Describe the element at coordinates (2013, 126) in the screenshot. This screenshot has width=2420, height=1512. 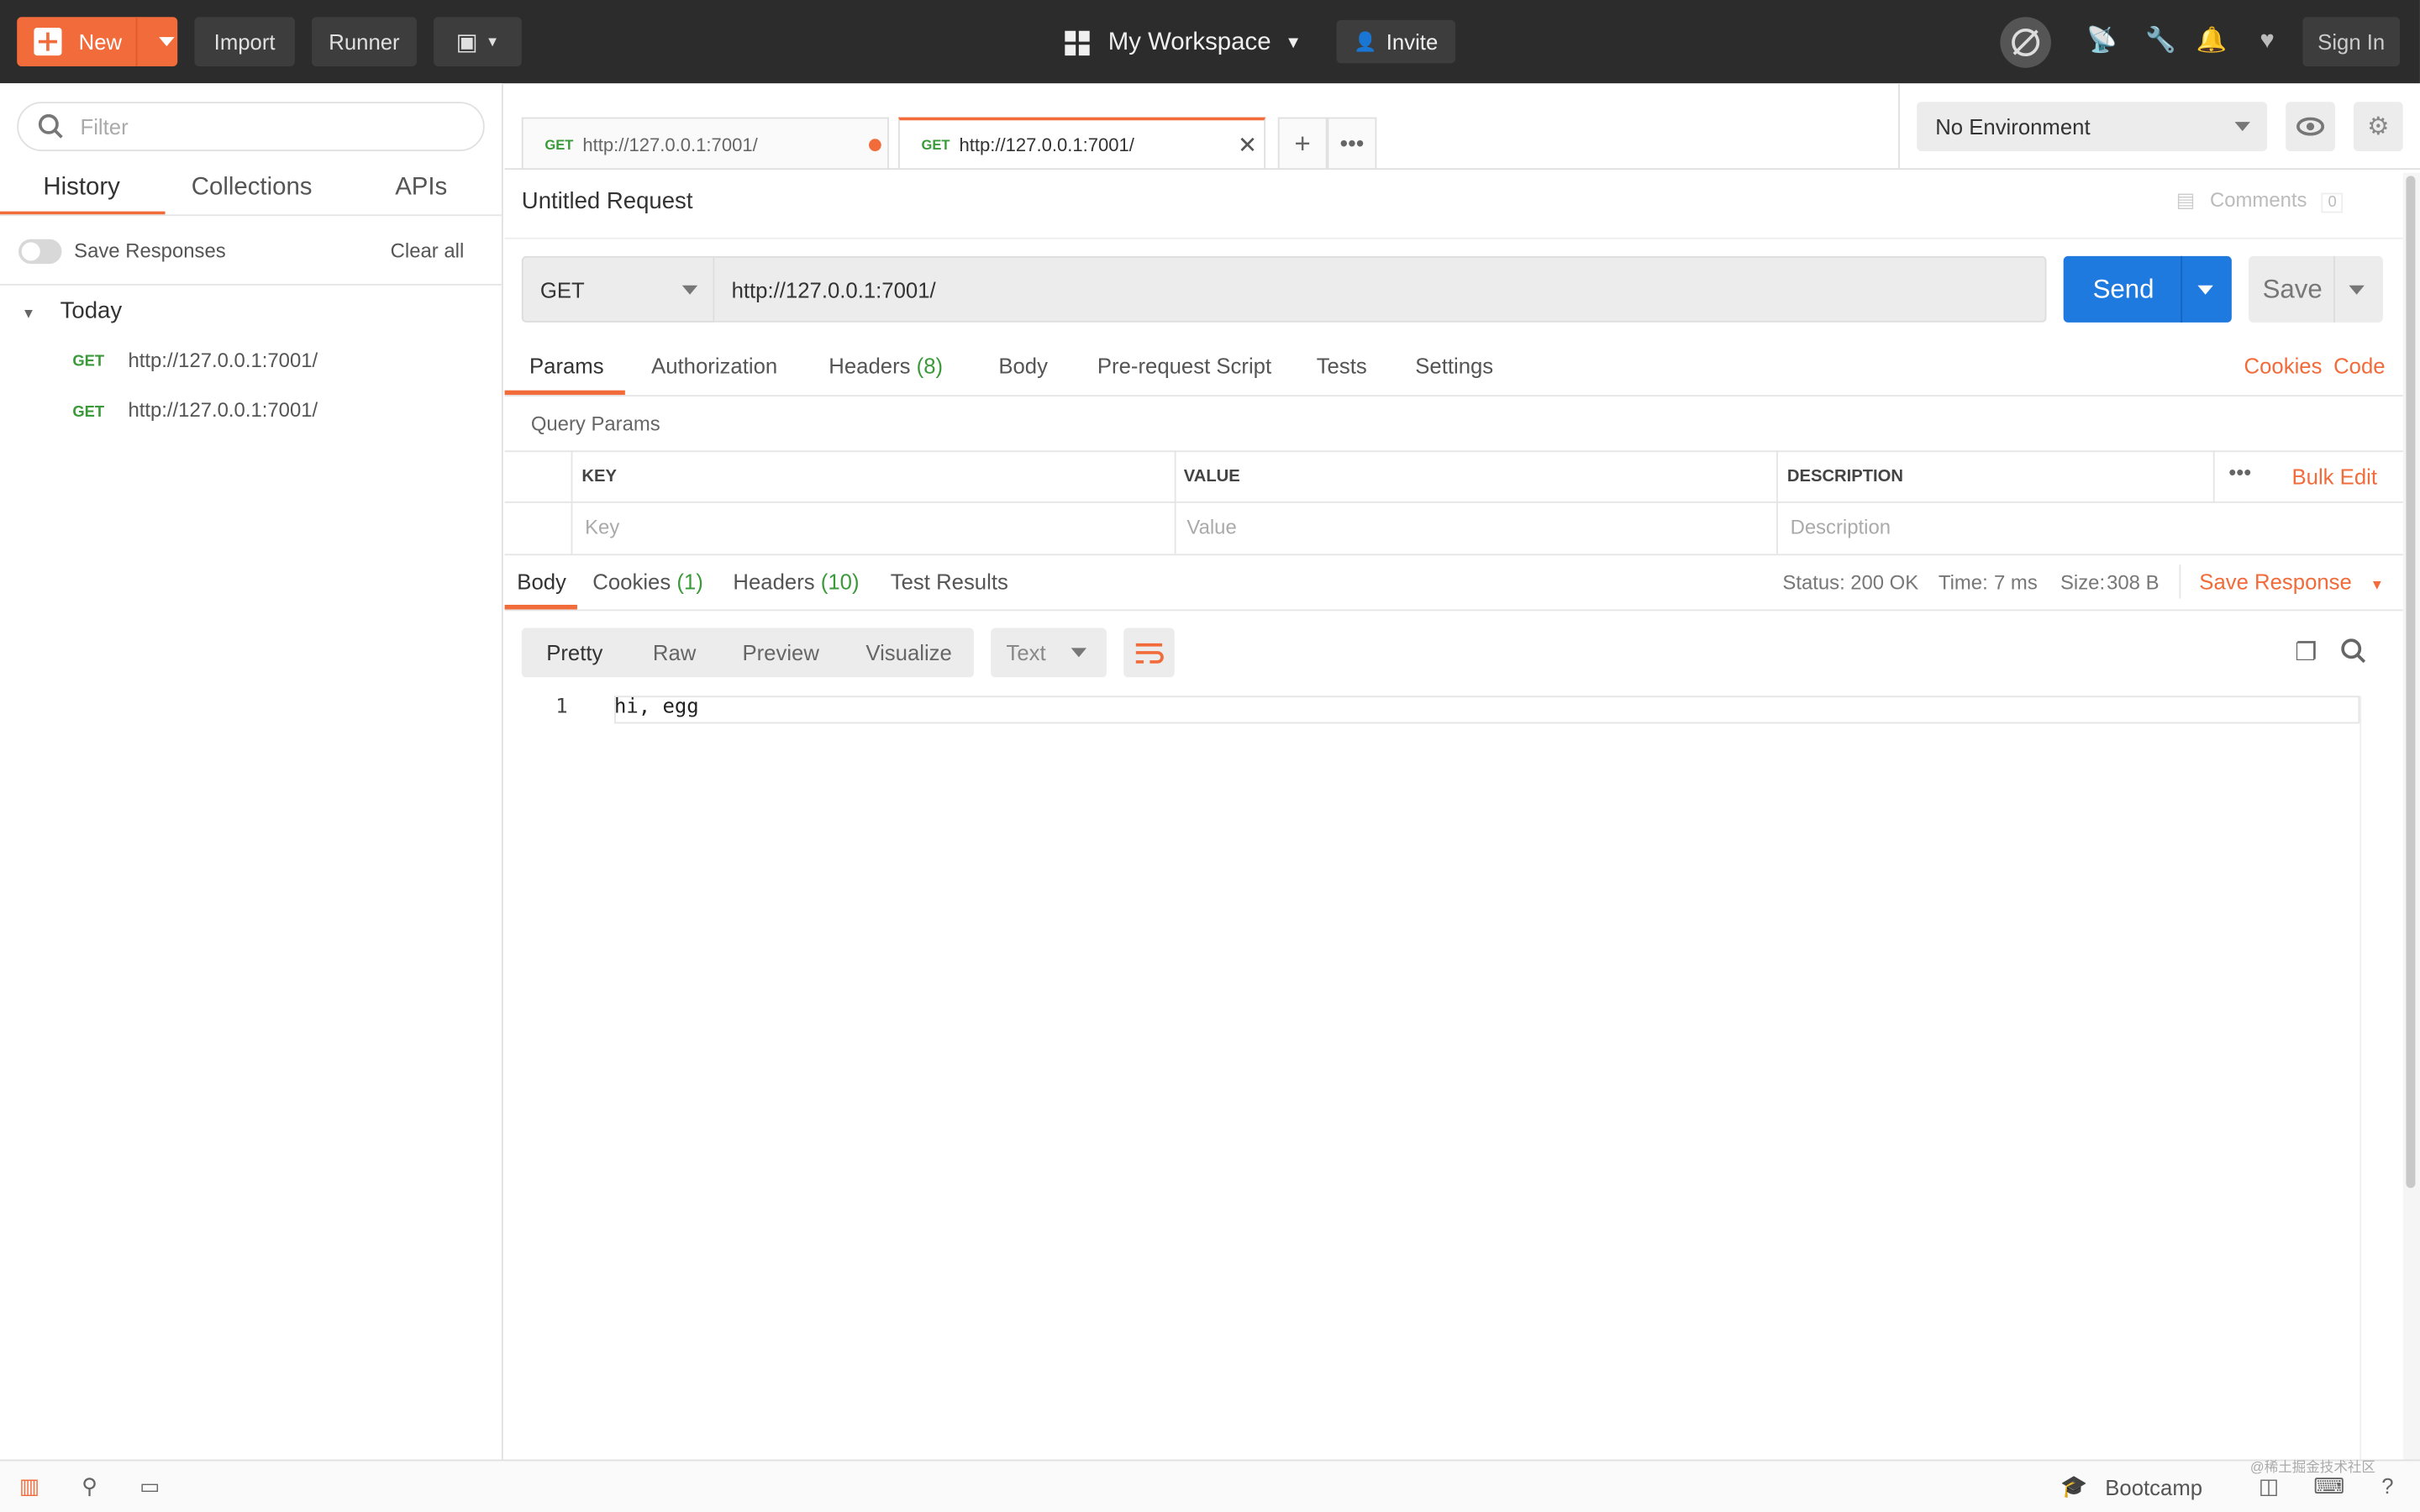
I see `environment-label: No Environment` at that location.